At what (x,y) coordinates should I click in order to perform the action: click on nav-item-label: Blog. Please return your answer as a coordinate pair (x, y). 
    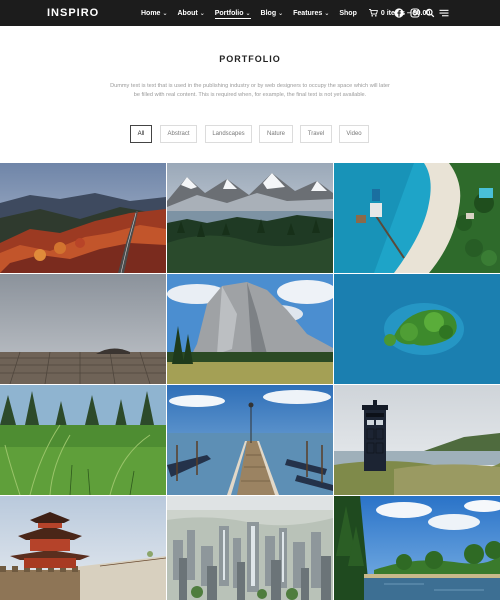
    Looking at the image, I should click on (268, 13).